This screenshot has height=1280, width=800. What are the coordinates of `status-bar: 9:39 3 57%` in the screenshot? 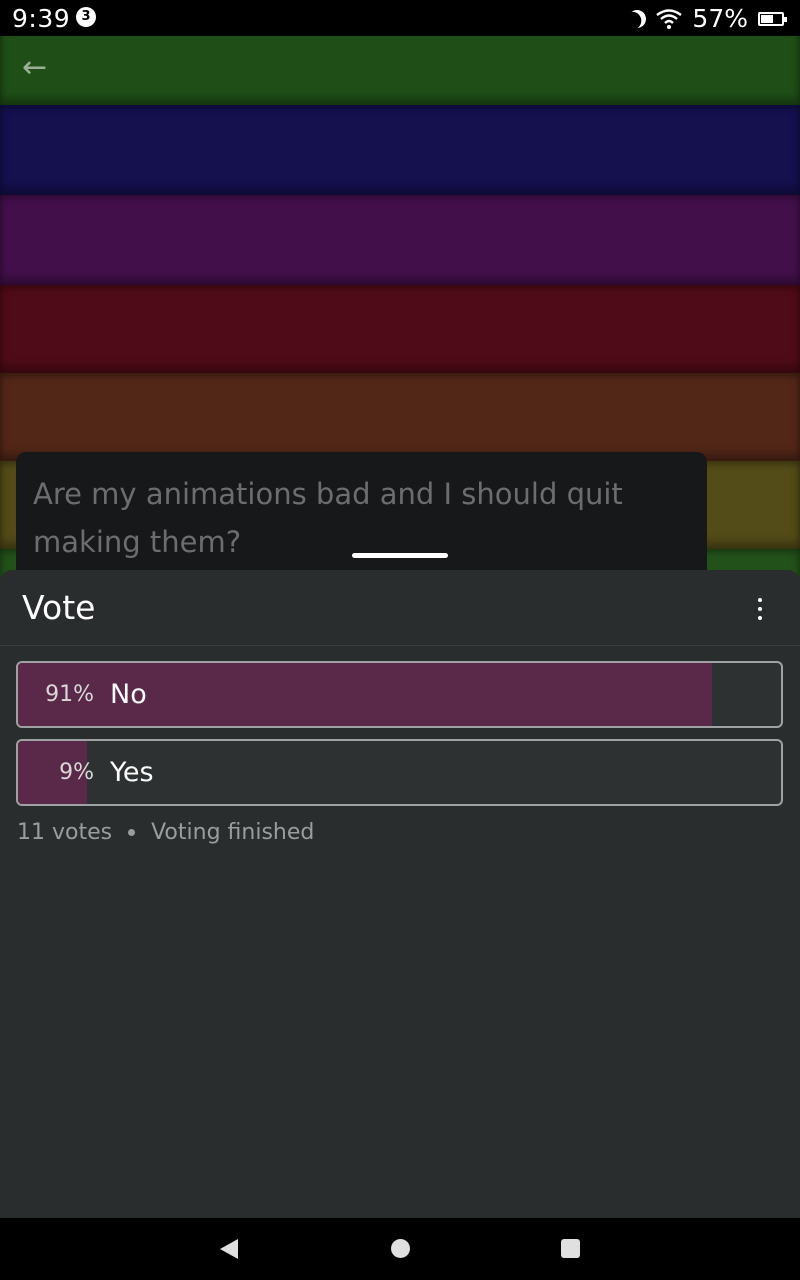 It's located at (400, 18).